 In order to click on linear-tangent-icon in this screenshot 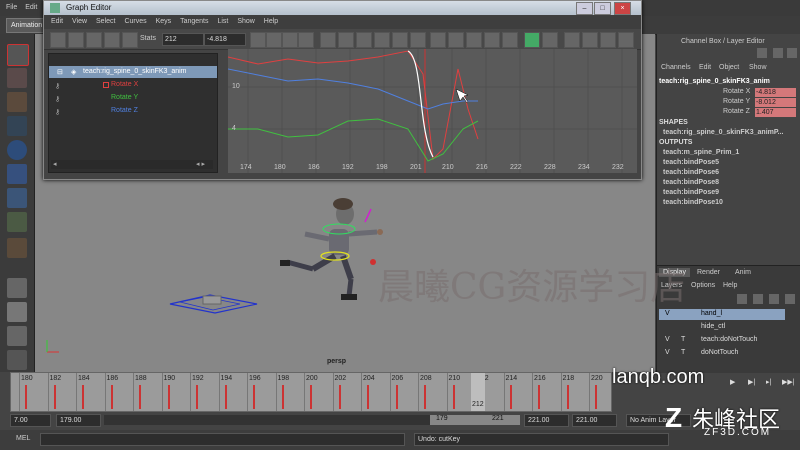, I will do `click(364, 40)`.